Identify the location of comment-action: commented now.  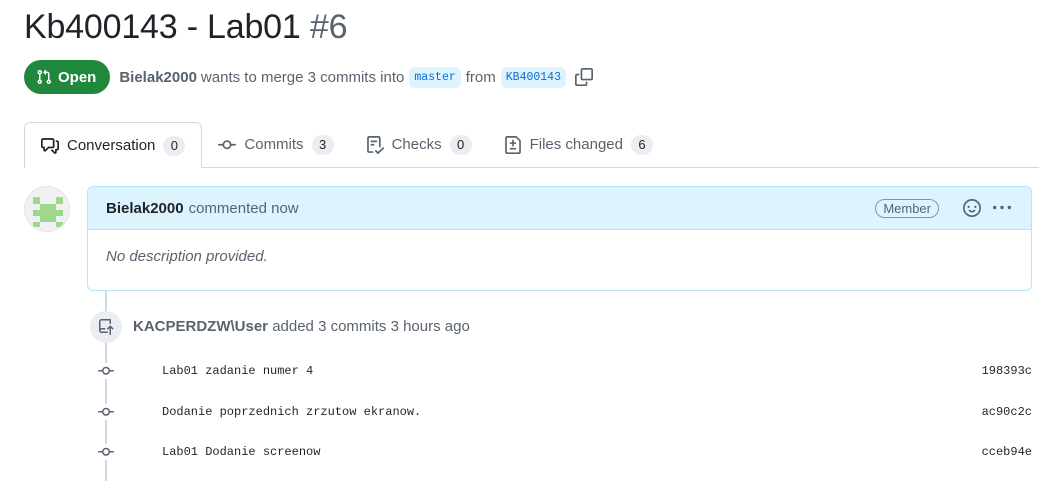
(244, 208).